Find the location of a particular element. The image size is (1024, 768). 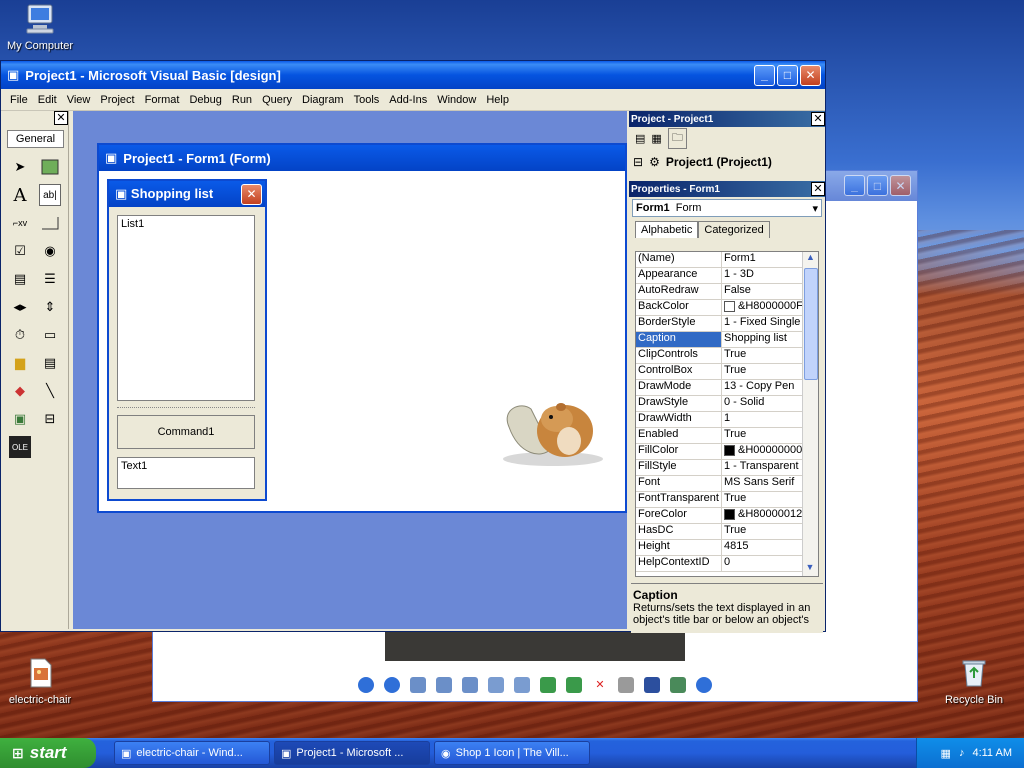

edit-icon is located at coordinates (678, 685).